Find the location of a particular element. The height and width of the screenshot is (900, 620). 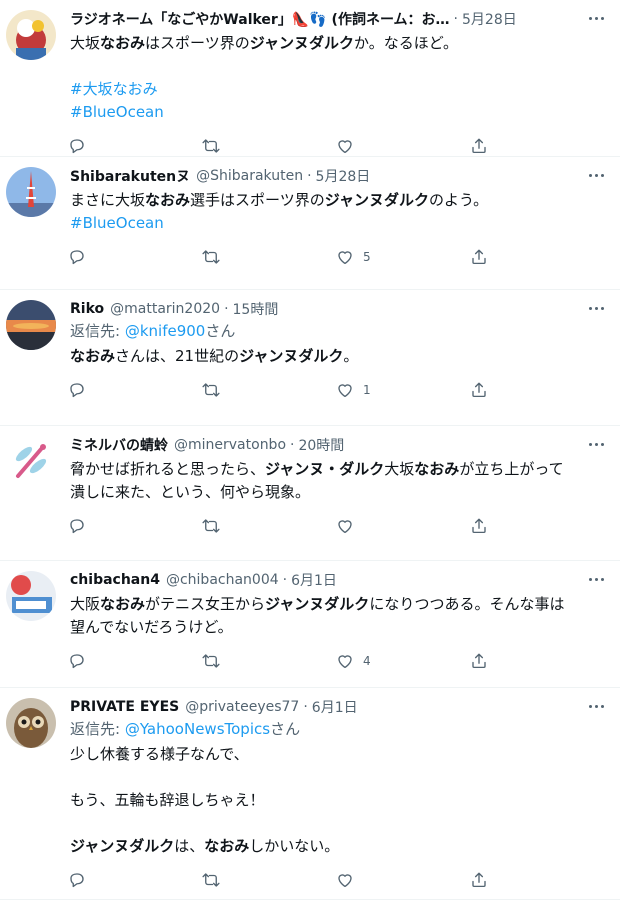

text-run: 脅かせば折れると思ったら、 is located at coordinates (168, 469).